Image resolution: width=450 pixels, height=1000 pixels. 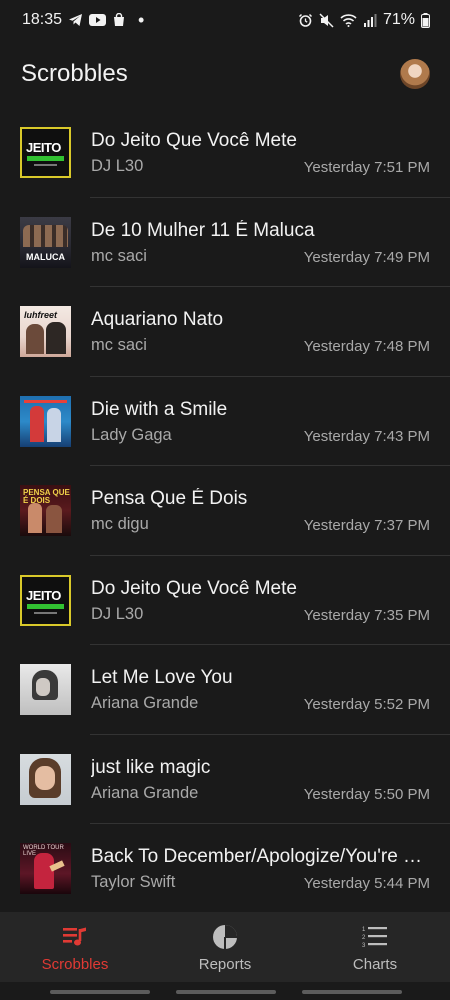 What do you see at coordinates (415, 74) in the screenshot?
I see `avatar` at bounding box center [415, 74].